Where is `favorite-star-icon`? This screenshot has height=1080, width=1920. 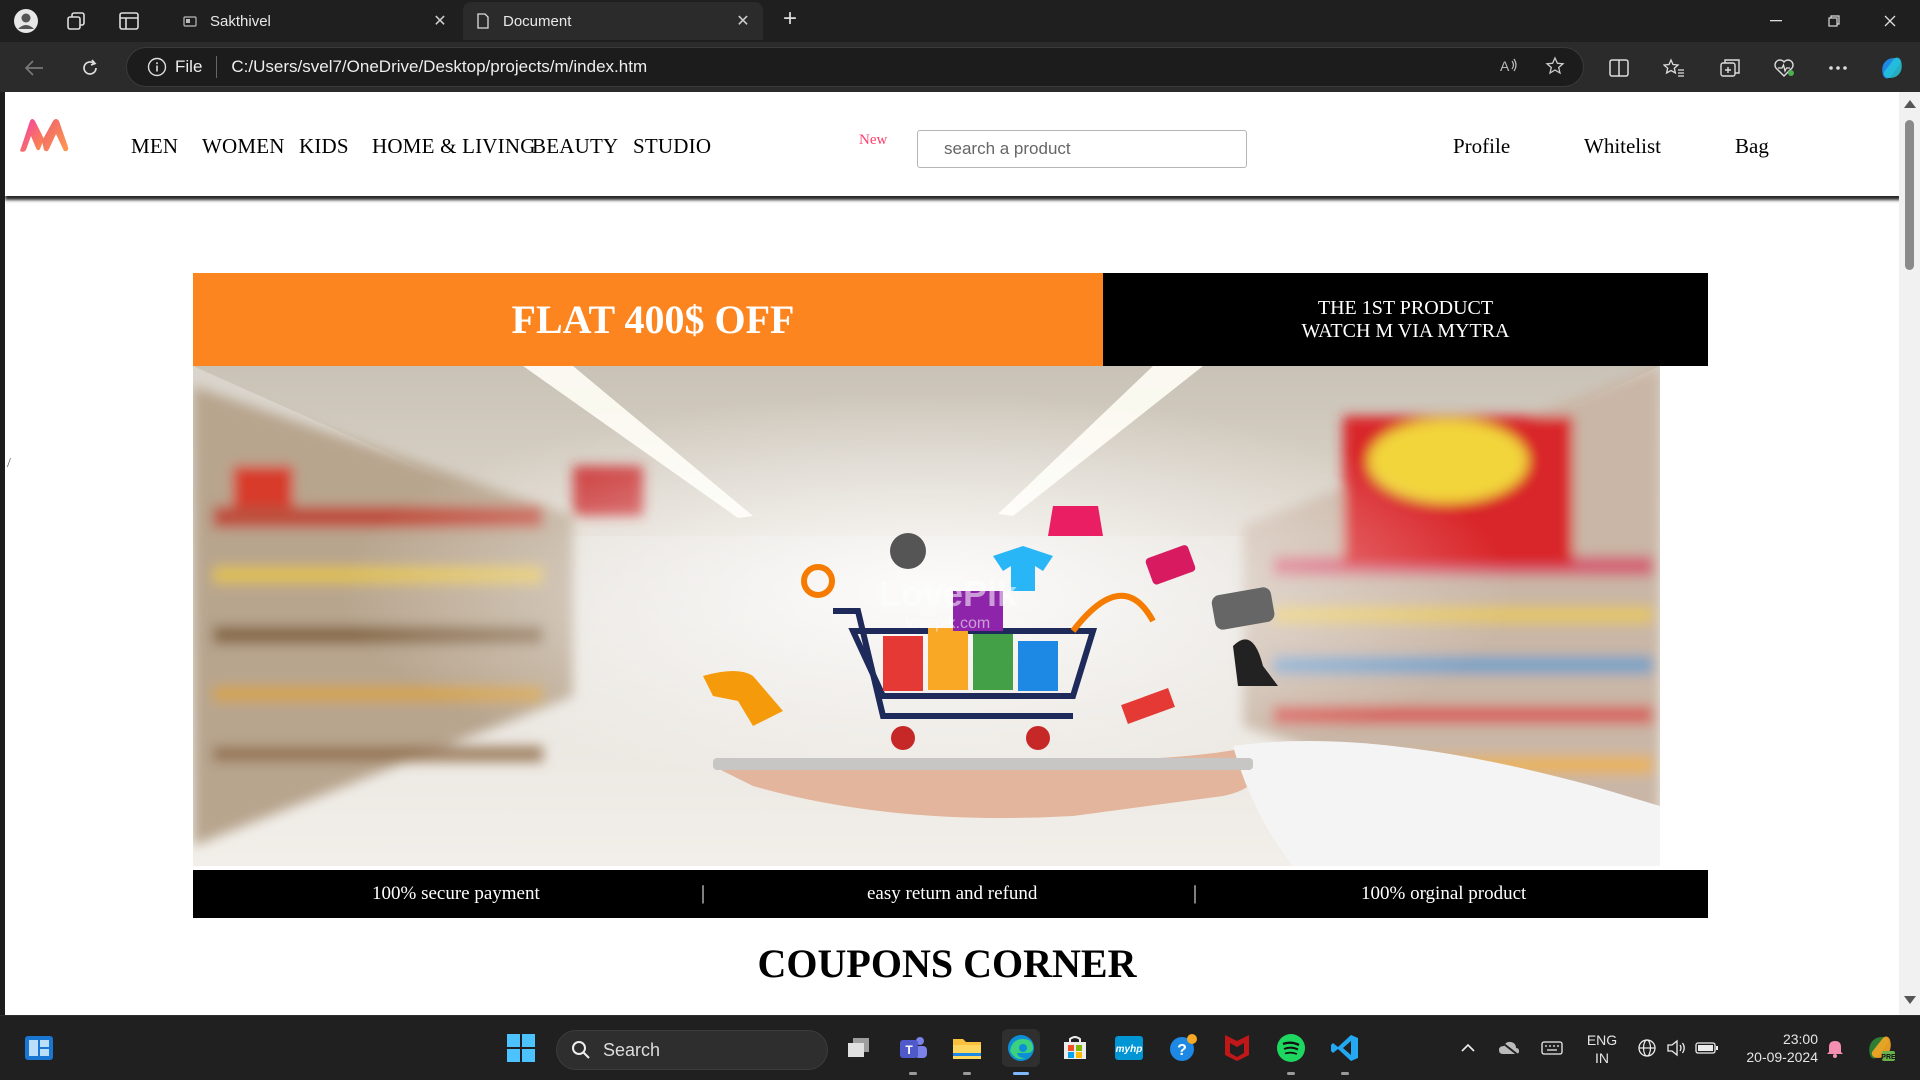
favorite-star-icon is located at coordinates (1555, 68).